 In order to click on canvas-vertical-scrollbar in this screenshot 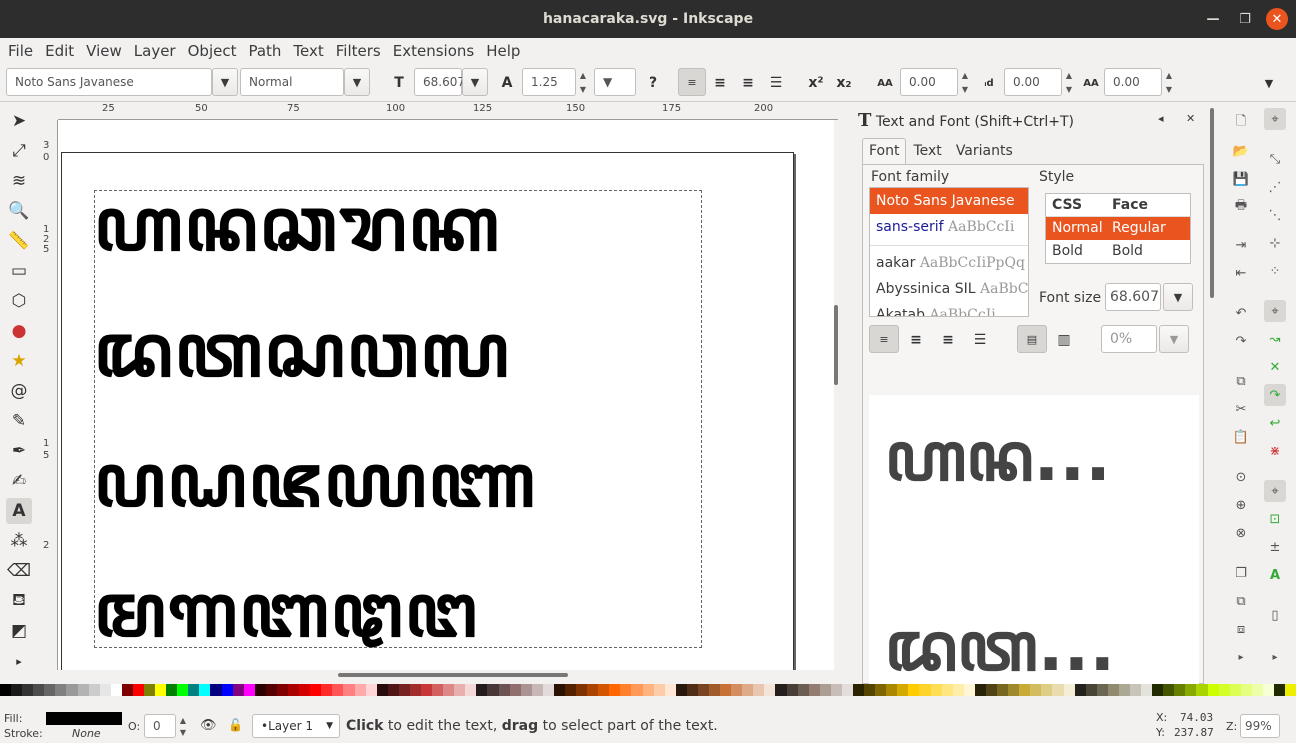, I will do `click(837, 395)`.